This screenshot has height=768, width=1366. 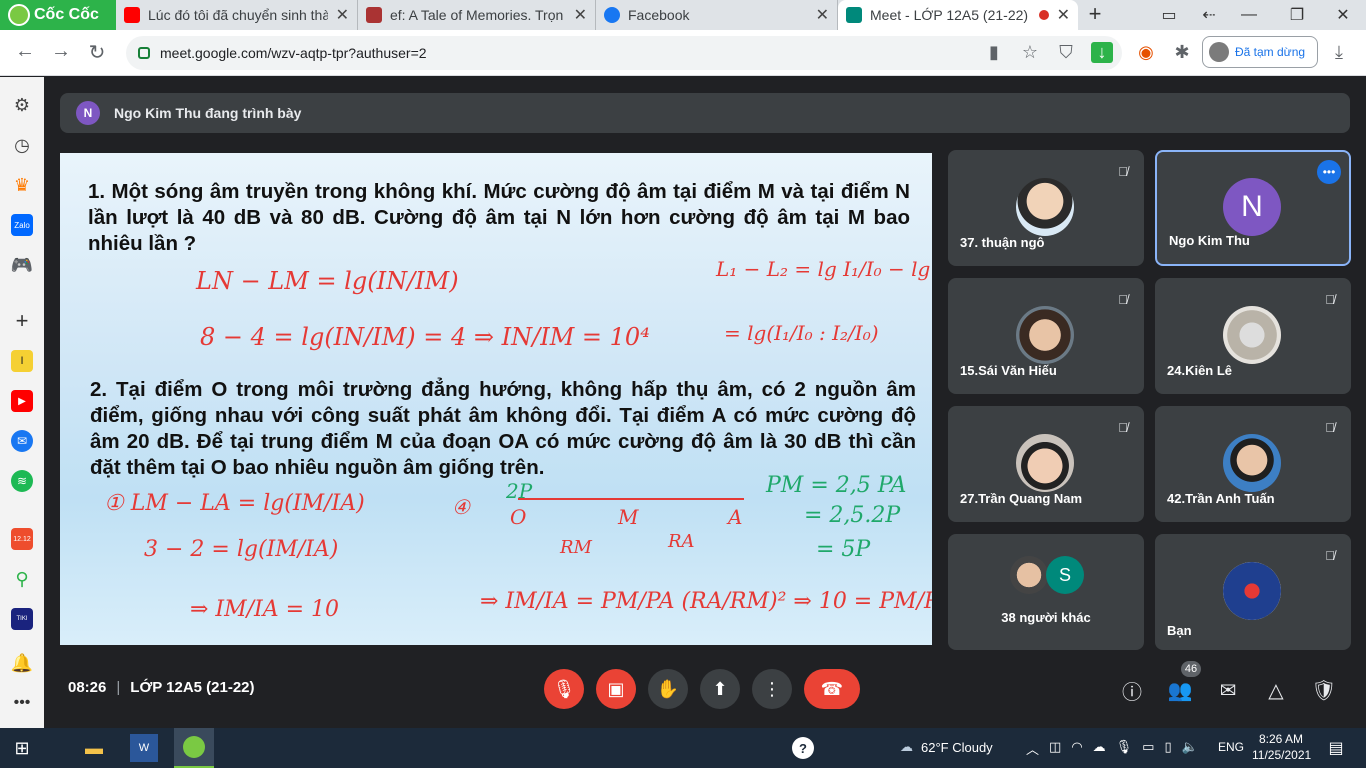 I want to click on battery-icon: ▯, so click(x=1167, y=748).